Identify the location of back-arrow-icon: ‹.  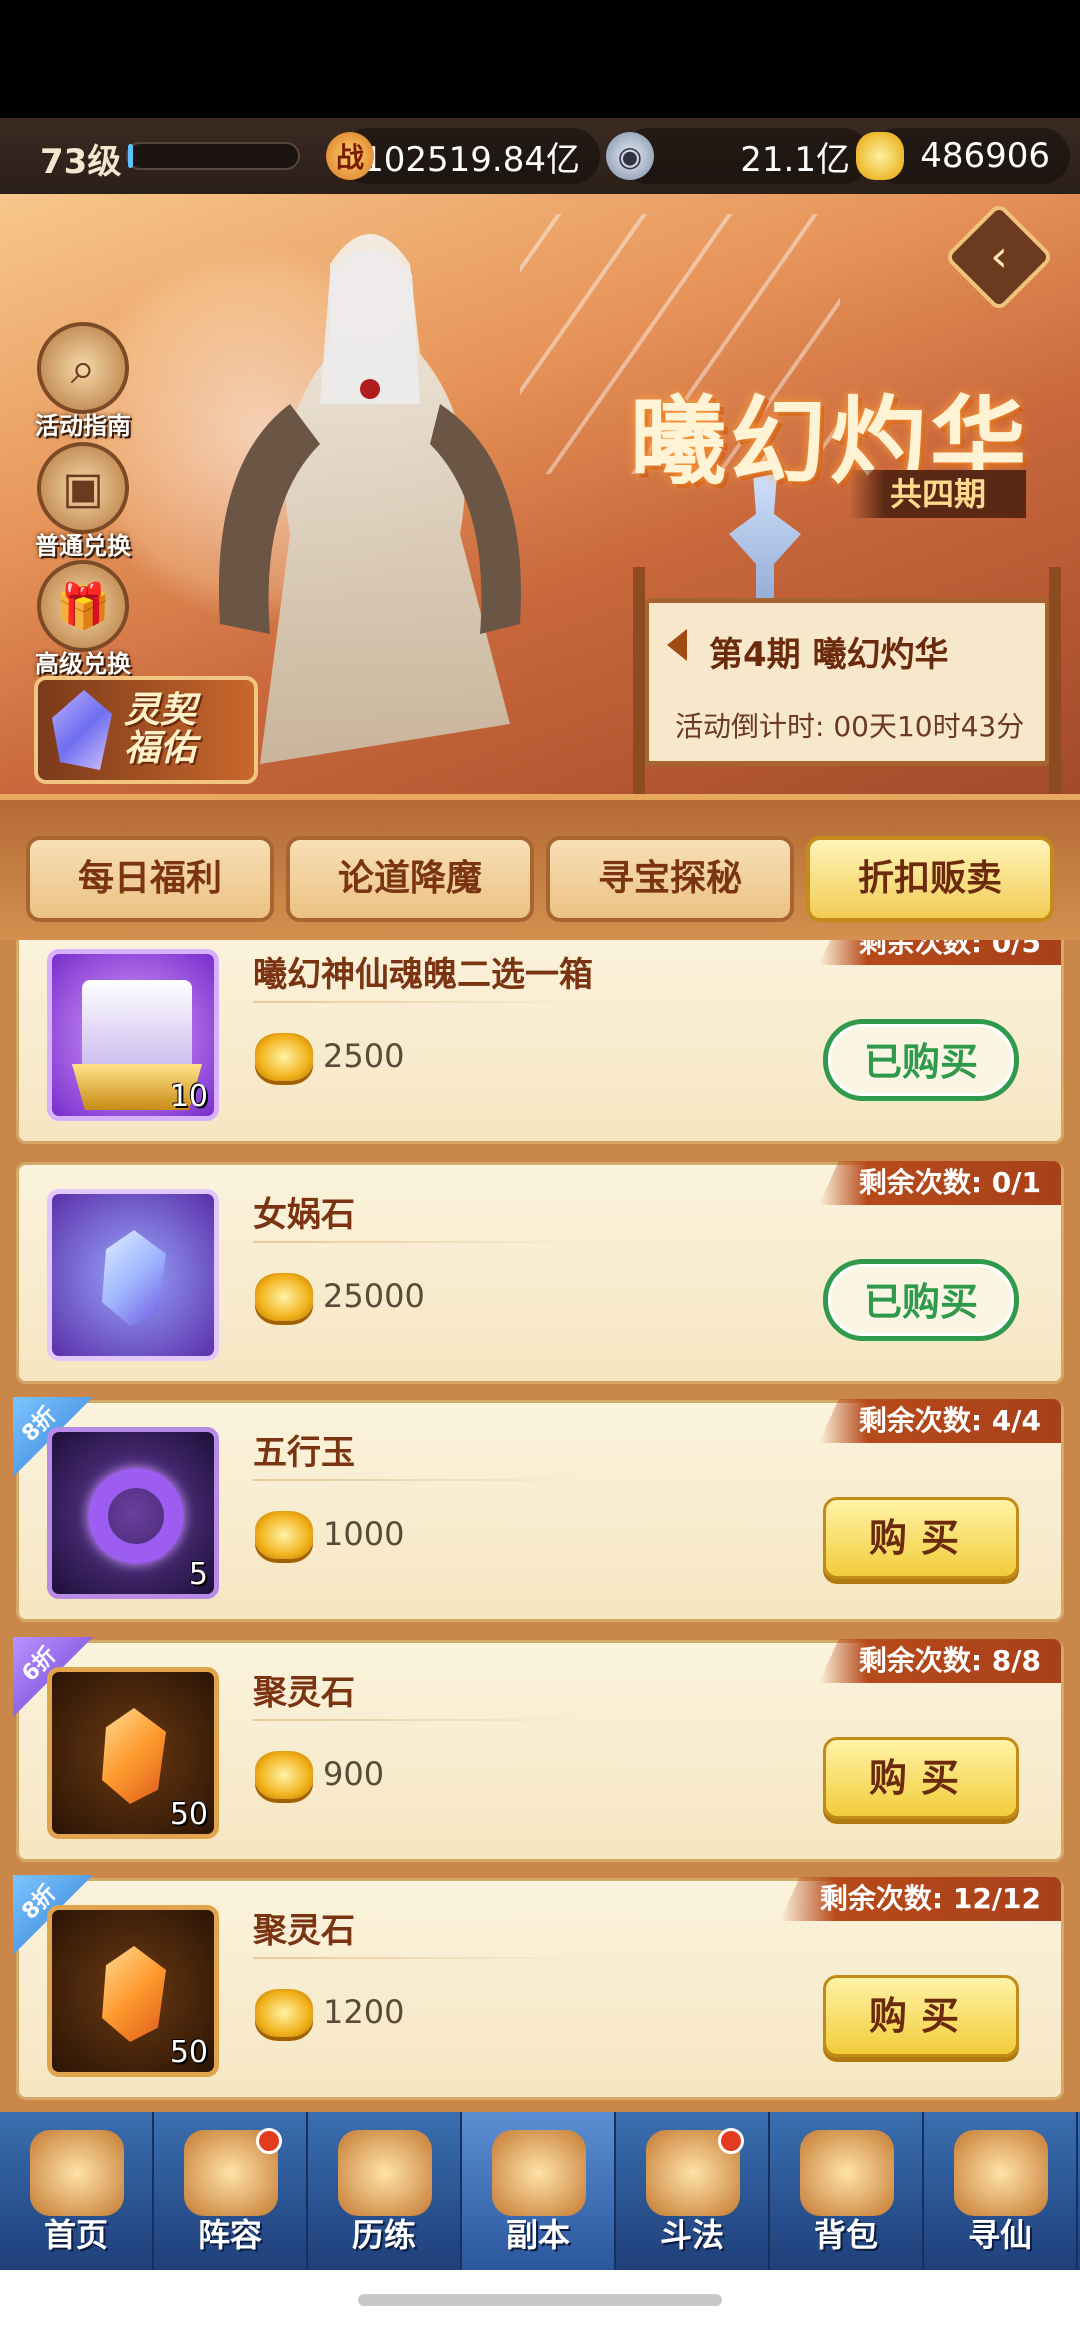
(999, 256).